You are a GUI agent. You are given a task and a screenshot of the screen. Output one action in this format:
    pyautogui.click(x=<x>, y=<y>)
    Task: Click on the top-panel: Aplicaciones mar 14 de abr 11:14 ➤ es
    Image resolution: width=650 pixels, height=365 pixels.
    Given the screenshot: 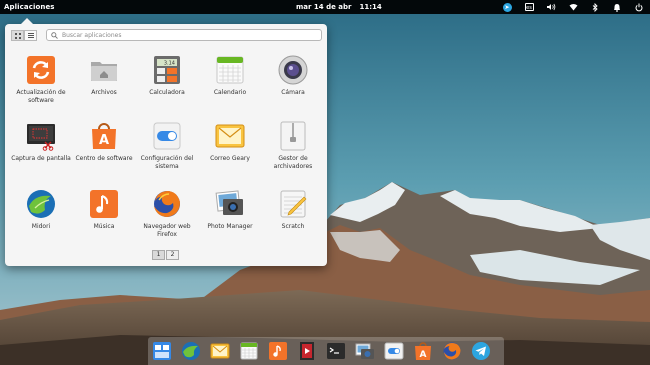 What is the action you would take?
    pyautogui.click(x=325, y=7)
    